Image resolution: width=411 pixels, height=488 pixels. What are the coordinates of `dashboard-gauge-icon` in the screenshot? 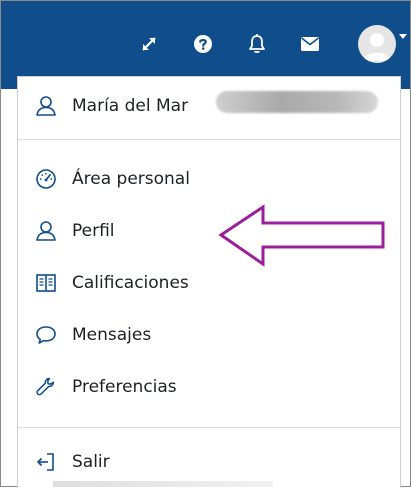 It's located at (46, 179).